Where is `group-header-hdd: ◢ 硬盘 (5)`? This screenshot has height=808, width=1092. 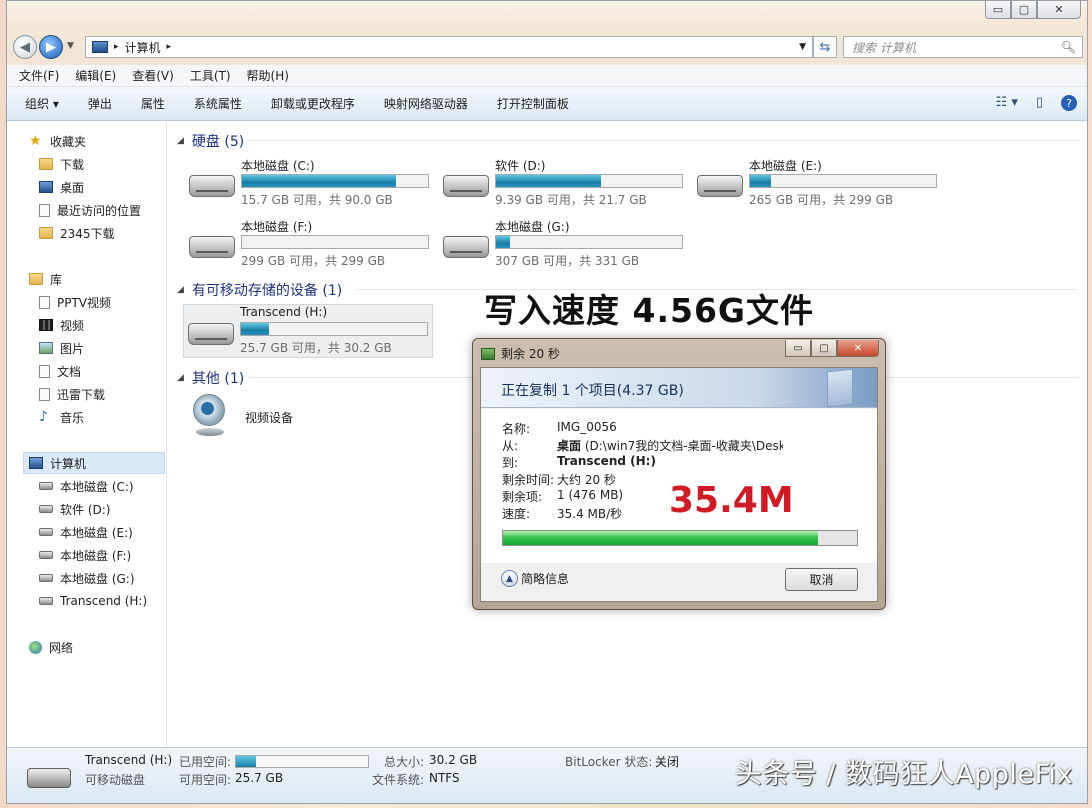
group-header-hdd: ◢ 硬盘 (5) is located at coordinates (628, 141).